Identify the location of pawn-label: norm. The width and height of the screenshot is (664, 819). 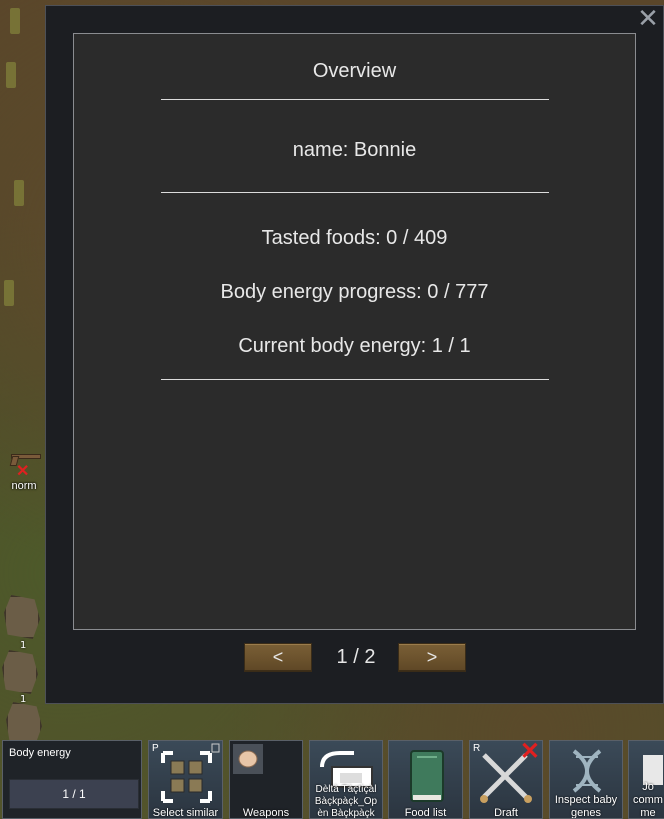
(24, 486).